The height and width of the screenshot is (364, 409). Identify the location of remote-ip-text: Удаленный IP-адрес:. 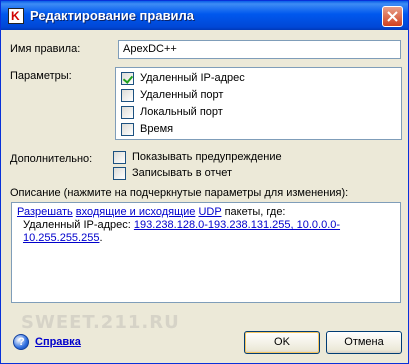
(77, 225).